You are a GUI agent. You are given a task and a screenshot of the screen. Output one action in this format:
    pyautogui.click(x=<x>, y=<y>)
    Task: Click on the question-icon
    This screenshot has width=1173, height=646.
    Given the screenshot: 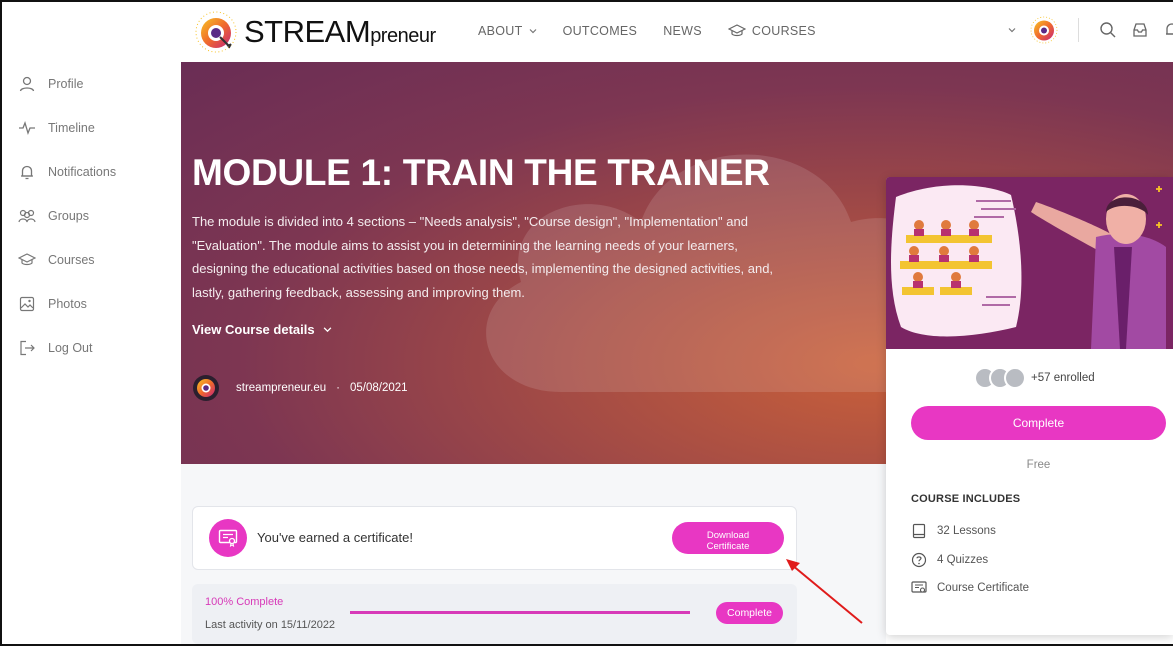 What is the action you would take?
    pyautogui.click(x=919, y=560)
    